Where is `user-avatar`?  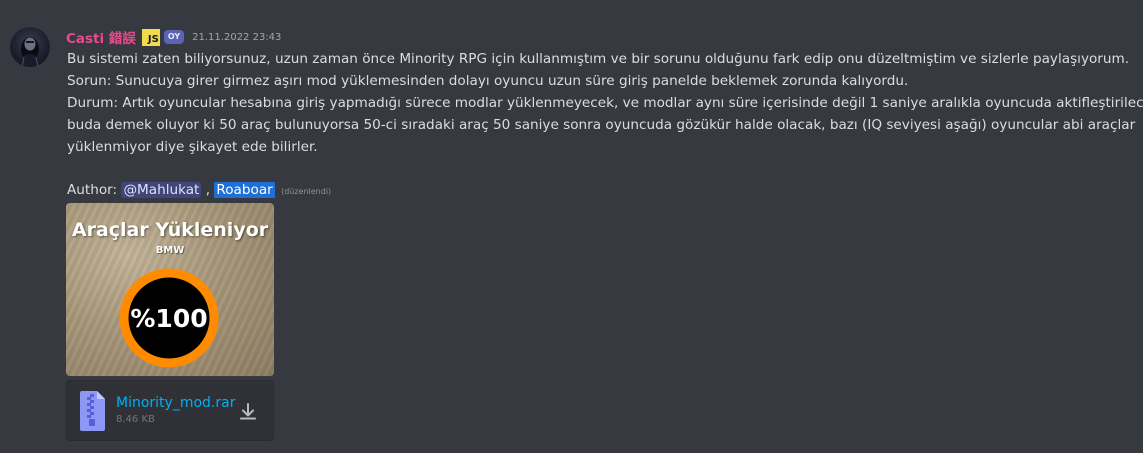
user-avatar is located at coordinates (30, 47).